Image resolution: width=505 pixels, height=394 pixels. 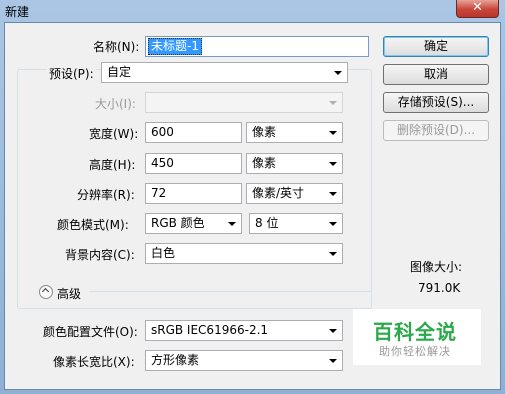 What do you see at coordinates (415, 351) in the screenshot?
I see `watermark-subtext: 助你轻松解决` at bounding box center [415, 351].